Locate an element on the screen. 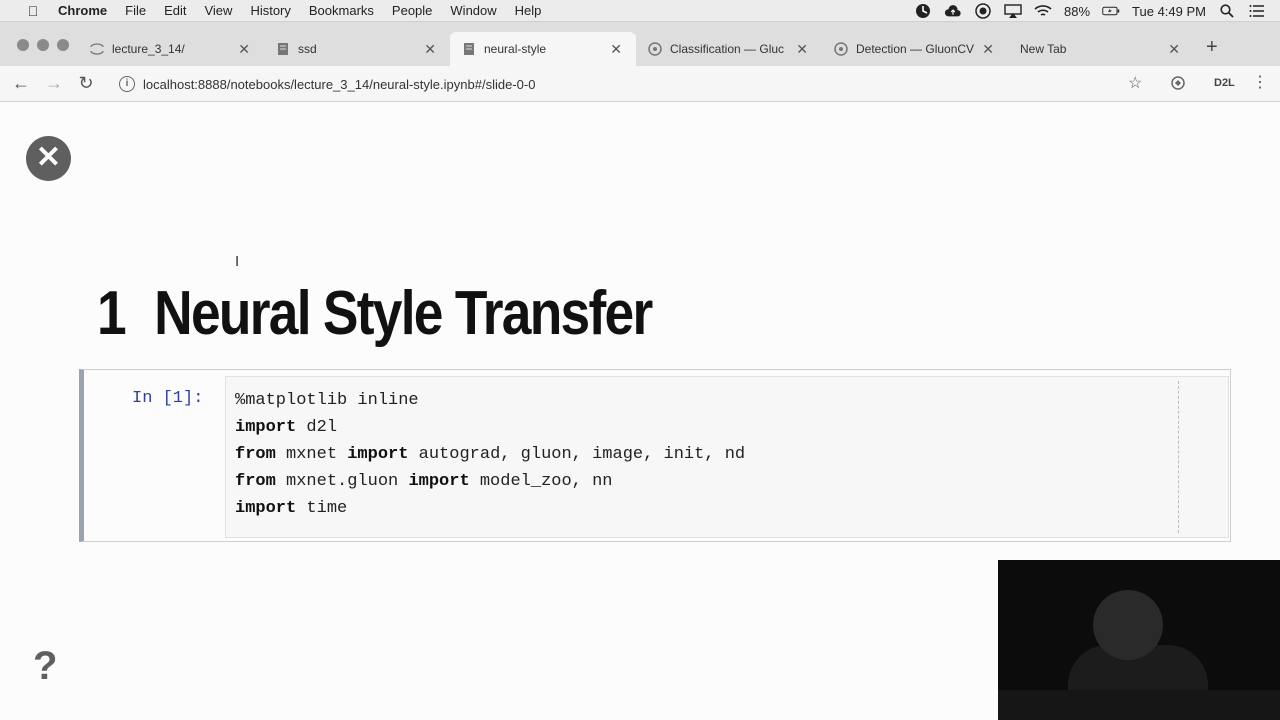  d2l-extension-button: D2L is located at coordinates (1224, 83).